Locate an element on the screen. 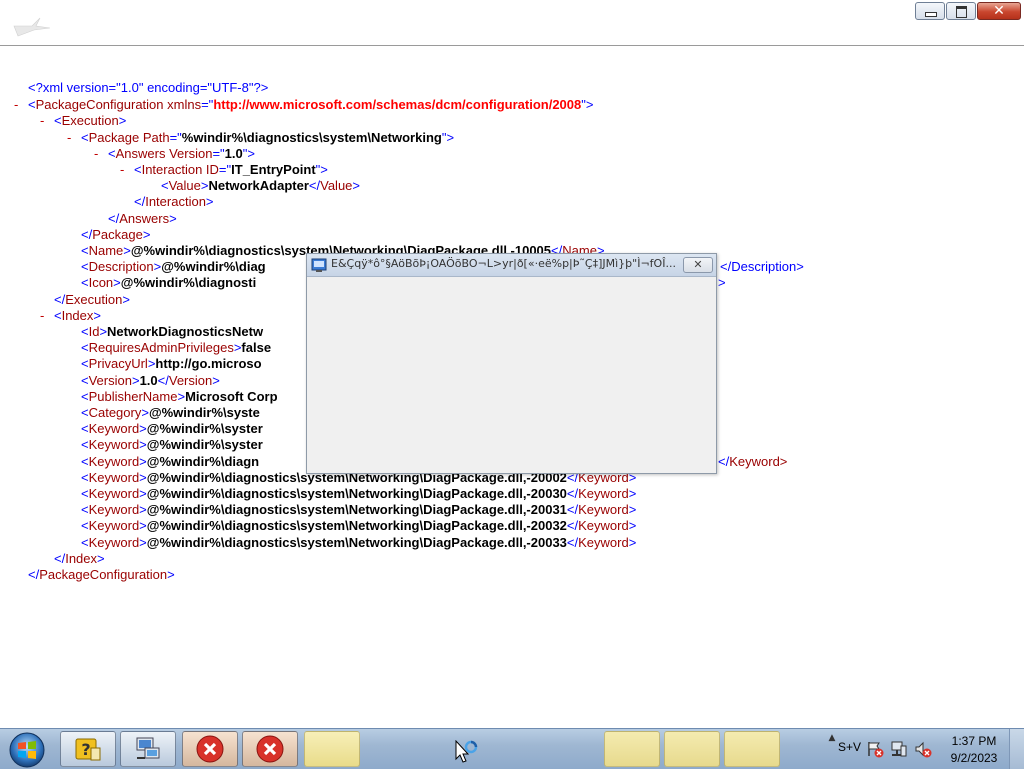 This screenshot has height=769, width=1024. language-indicator: S+V is located at coordinates (849, 747).